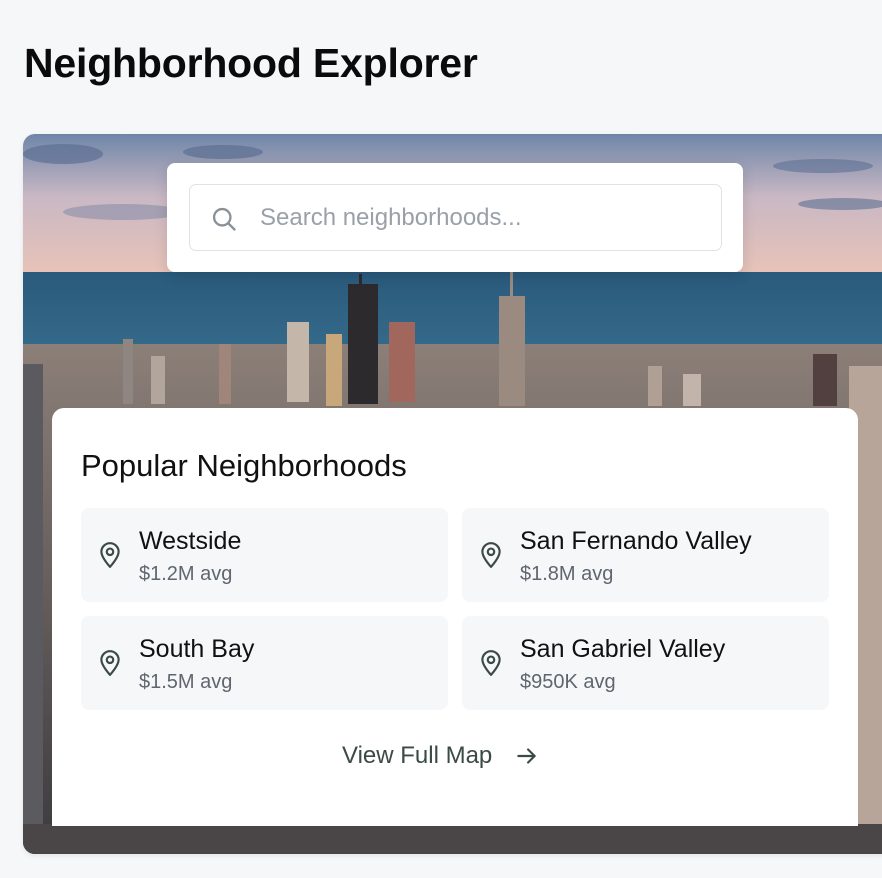 The height and width of the screenshot is (878, 882). I want to click on neighborhood-card-westside: Westside $1.2M avg, so click(264, 555).